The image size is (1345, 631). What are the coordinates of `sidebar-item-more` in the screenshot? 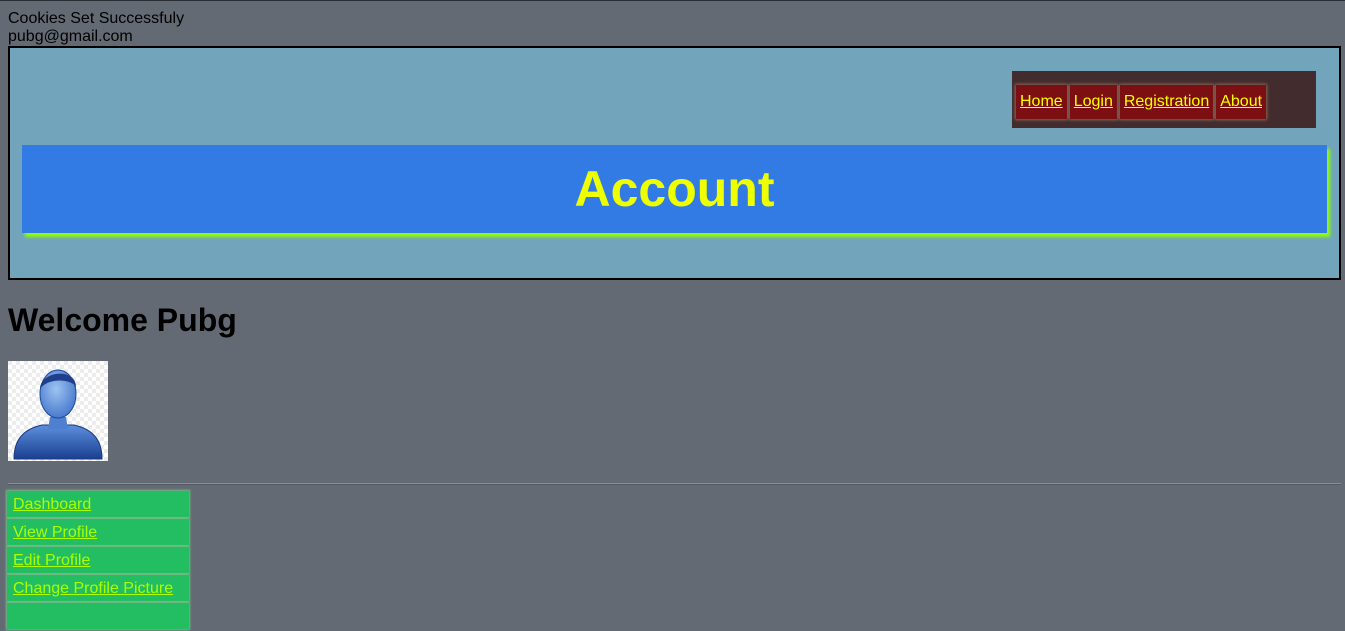 It's located at (98, 616).